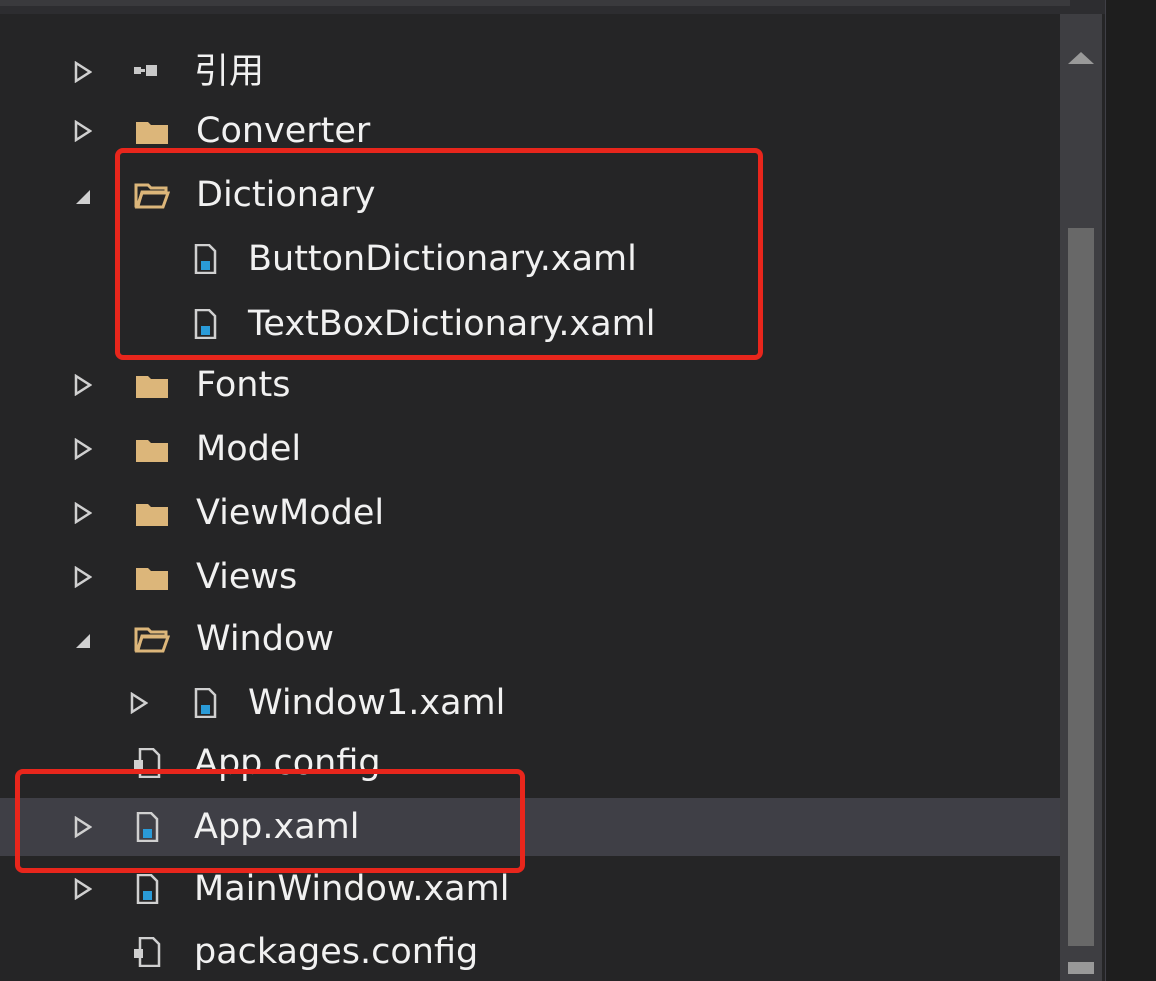  I want to click on tree-item-label: packages.config, so click(336, 952).